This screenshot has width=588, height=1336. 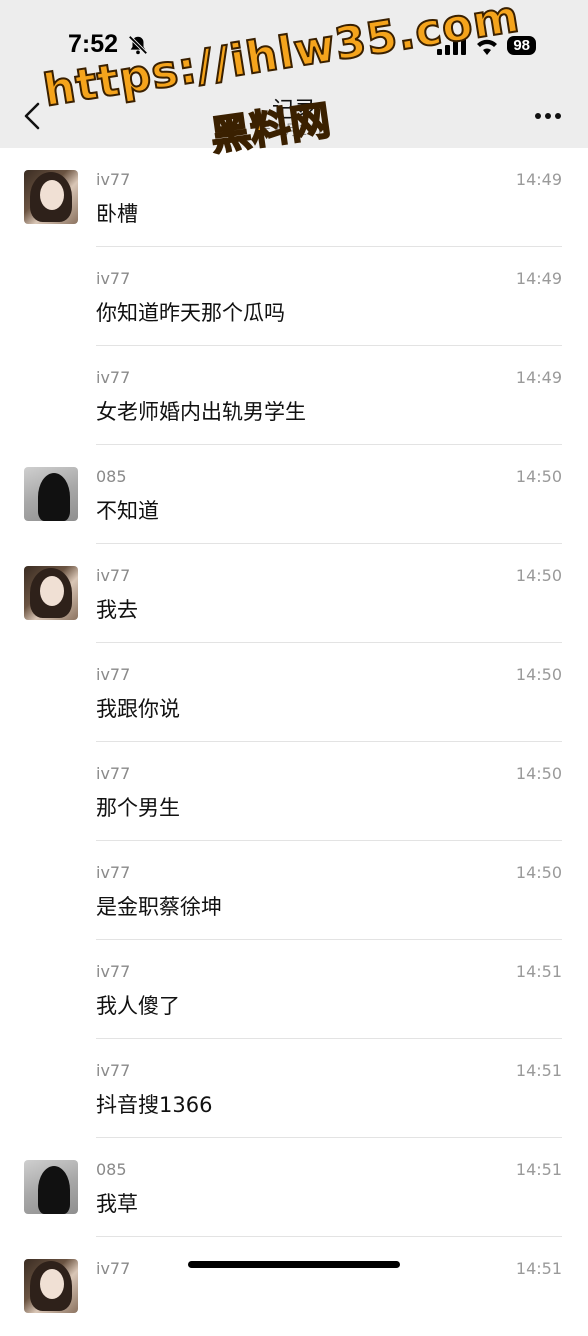 I want to click on header: 7:52 98 记录 年 0月20日, so click(x=294, y=74).